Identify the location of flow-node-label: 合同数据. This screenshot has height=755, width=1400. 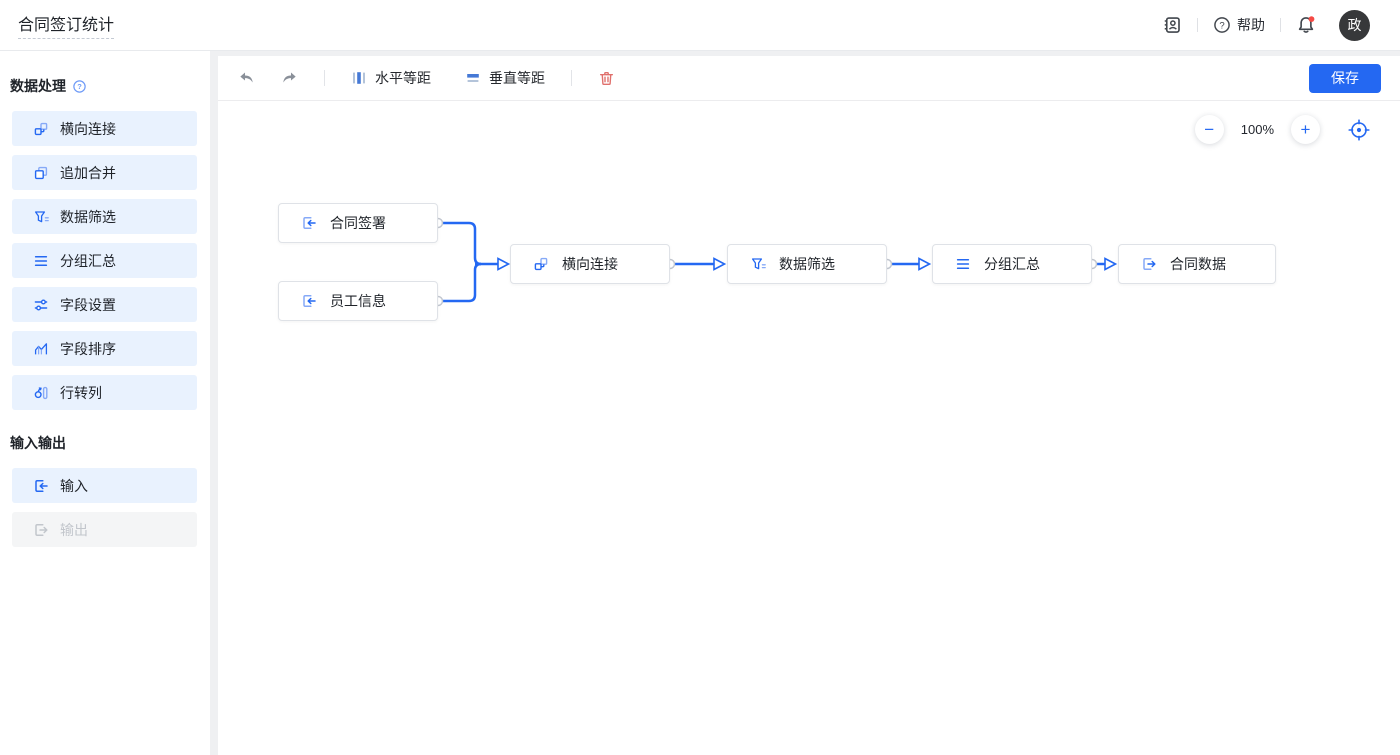
(1198, 264).